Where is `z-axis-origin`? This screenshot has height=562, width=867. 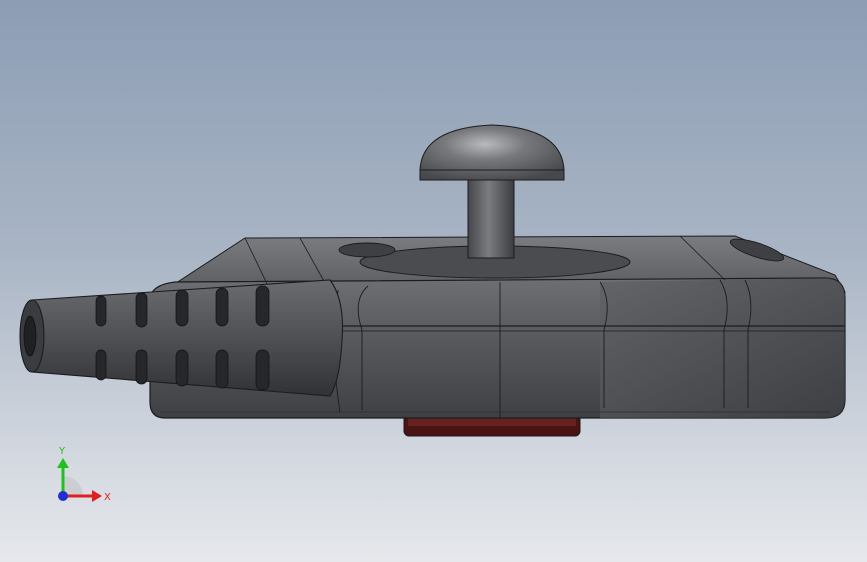
z-axis-origin is located at coordinates (63, 496).